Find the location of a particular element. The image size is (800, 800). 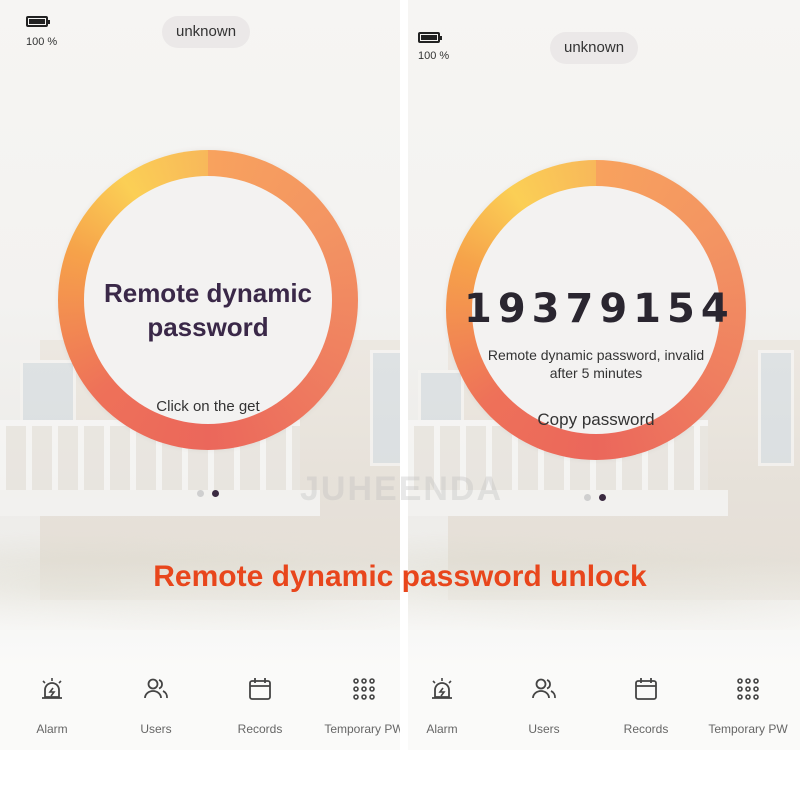

copy-password-button: Copy password is located at coordinates (596, 420).